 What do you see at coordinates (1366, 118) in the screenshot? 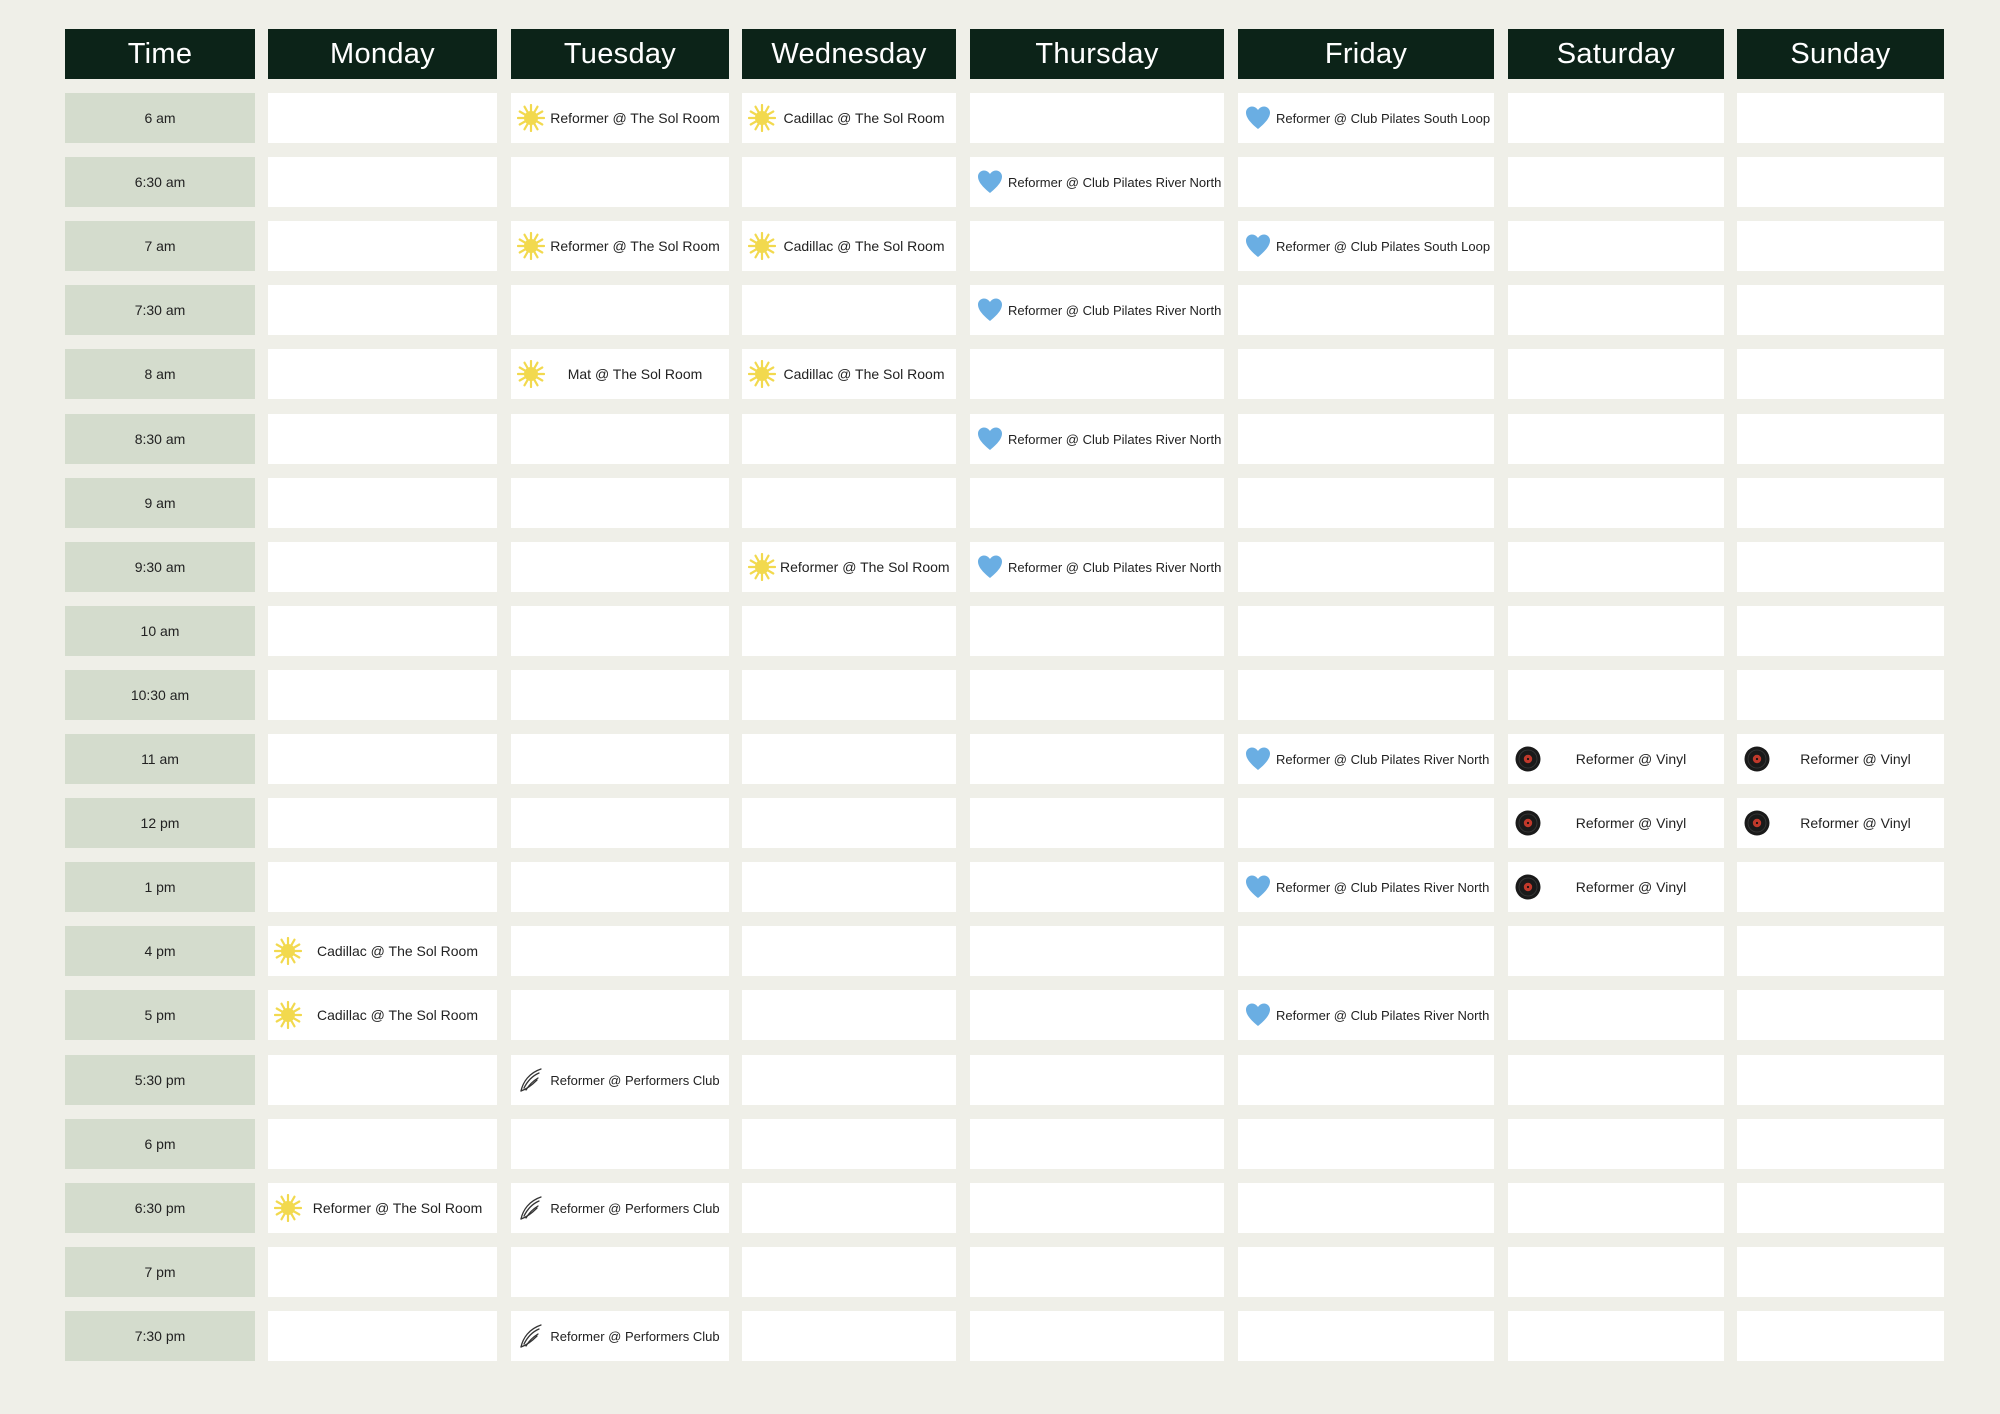
I see `class-entry: Reformer @ Club Pilates South Loop` at bounding box center [1366, 118].